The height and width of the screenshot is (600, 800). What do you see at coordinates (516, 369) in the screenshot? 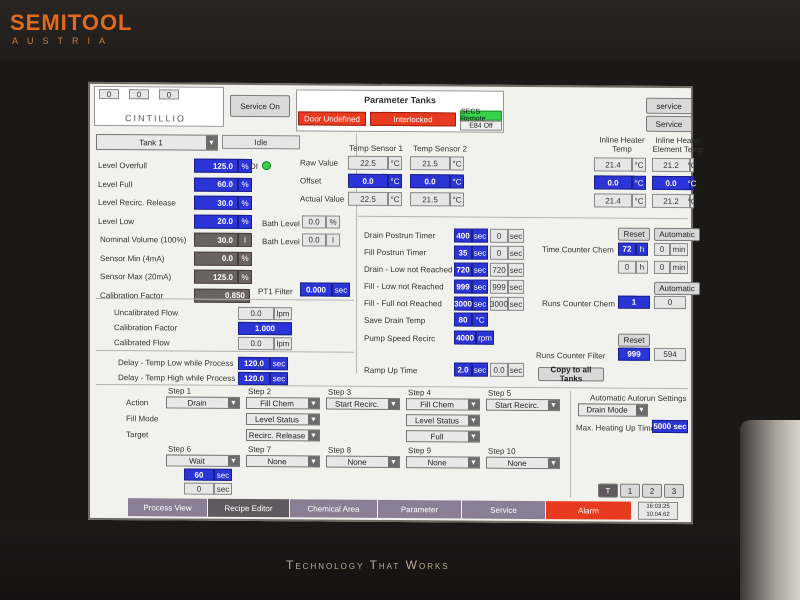
I see `ramp-up-actual-unit: sec` at bounding box center [516, 369].